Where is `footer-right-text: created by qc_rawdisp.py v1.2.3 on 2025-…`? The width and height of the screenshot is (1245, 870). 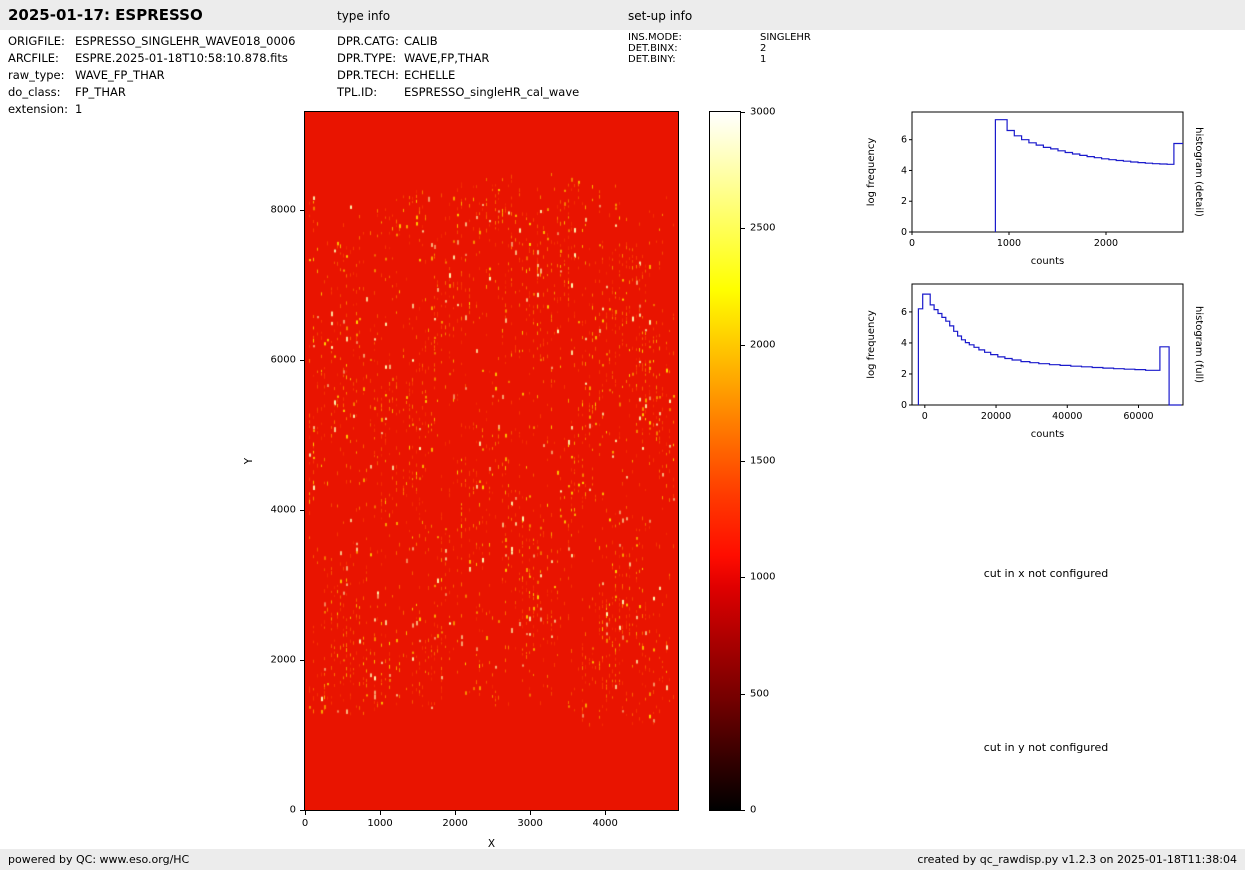
footer-right-text: created by qc_rawdisp.py v1.2.3 on 2025-… is located at coordinates (1077, 859).